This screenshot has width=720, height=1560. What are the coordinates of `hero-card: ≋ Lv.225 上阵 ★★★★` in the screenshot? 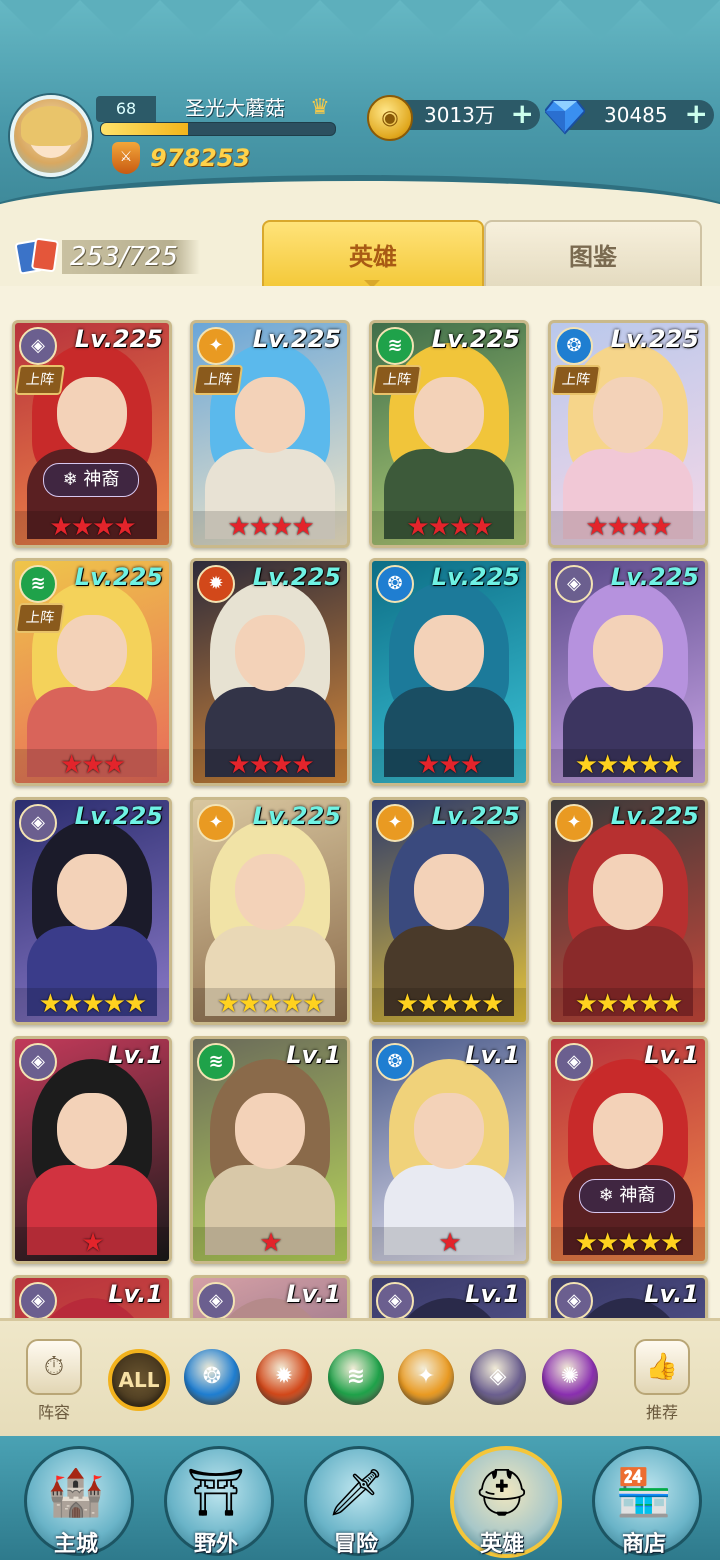 It's located at (449, 434).